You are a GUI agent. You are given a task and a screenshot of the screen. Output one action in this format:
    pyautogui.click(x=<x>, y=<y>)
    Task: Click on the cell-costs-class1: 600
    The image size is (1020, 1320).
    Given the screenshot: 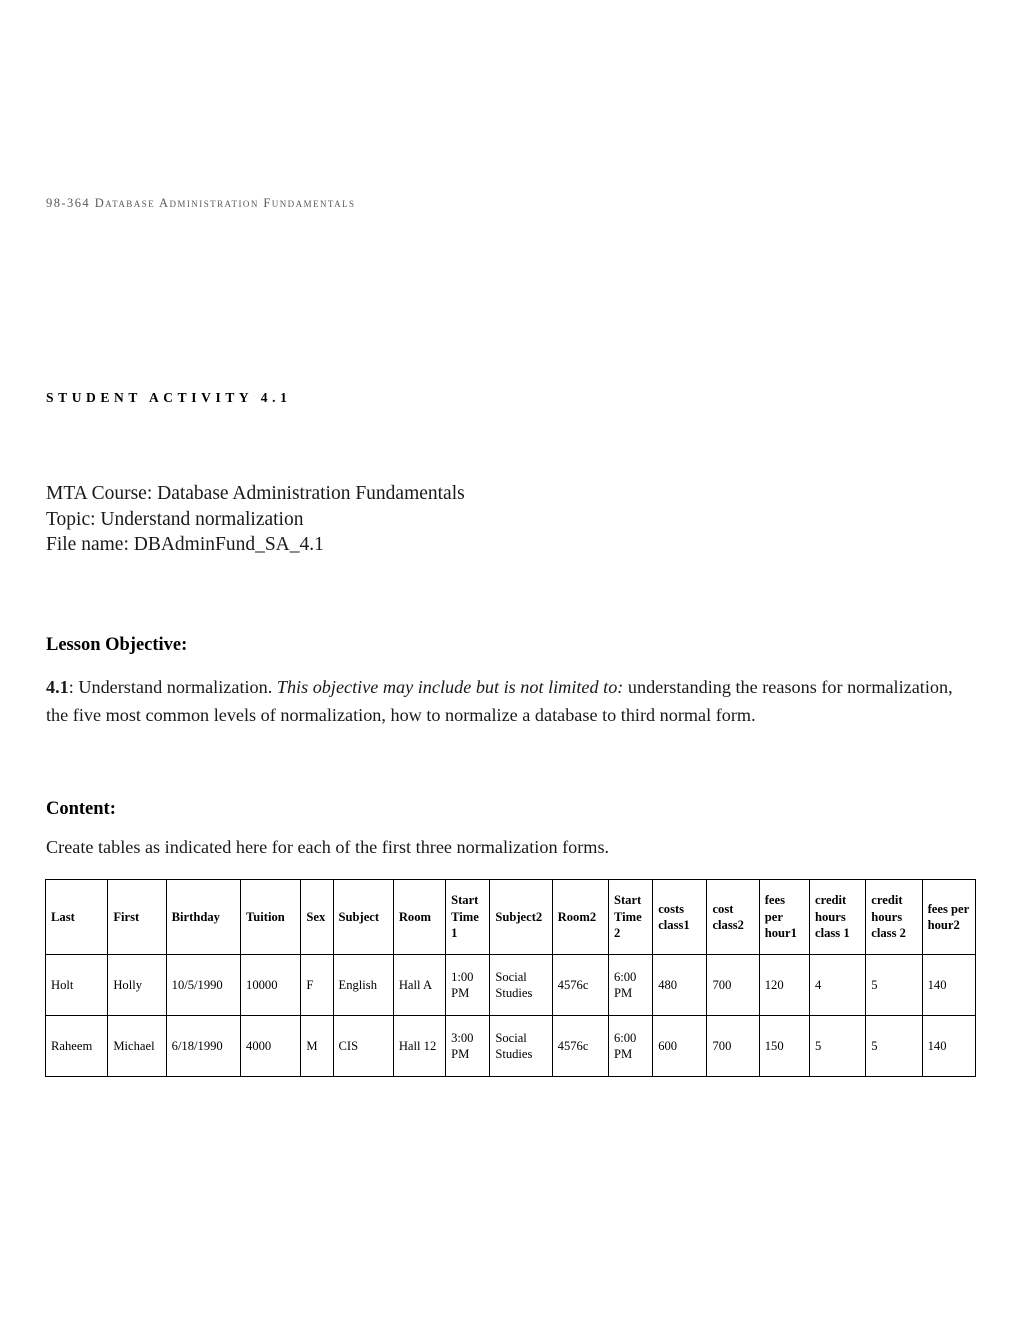 What is the action you would take?
    pyautogui.click(x=680, y=1046)
    